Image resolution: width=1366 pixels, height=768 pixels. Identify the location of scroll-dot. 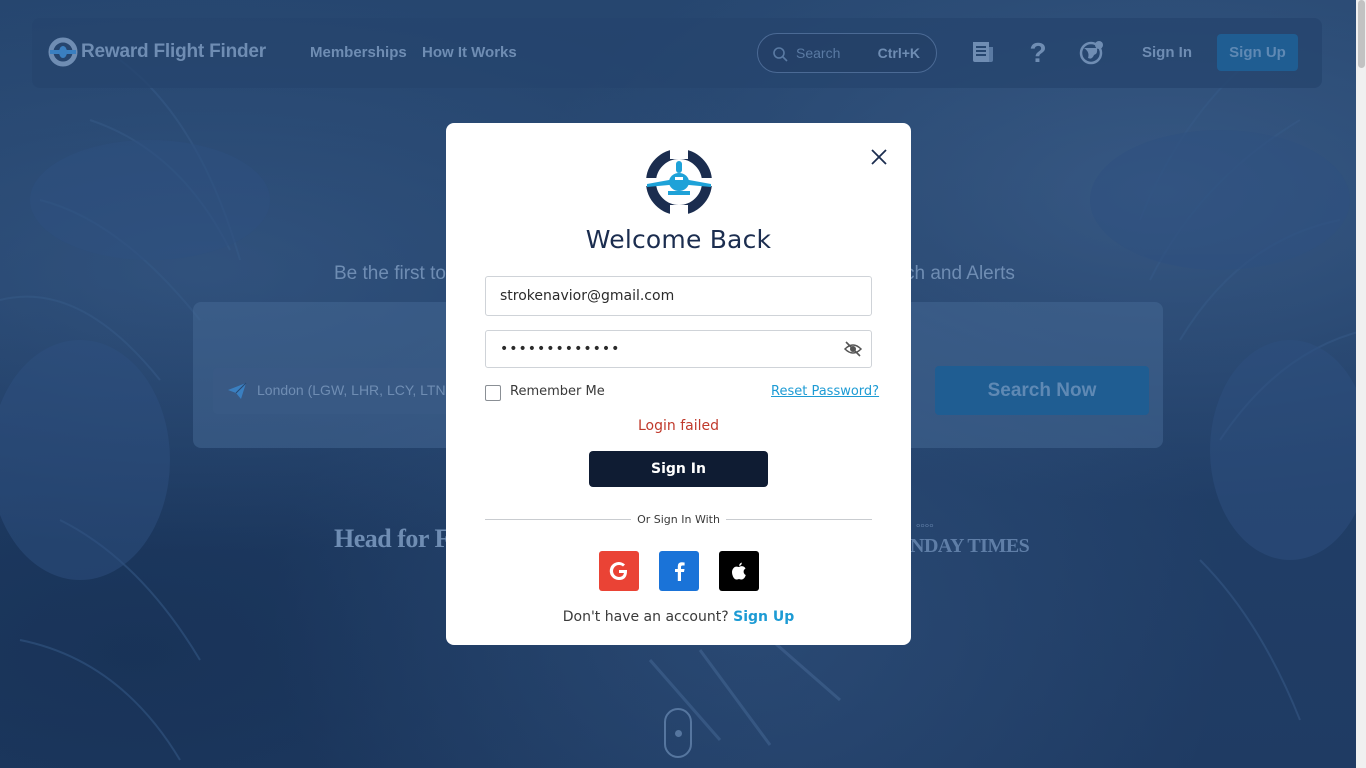
(678, 733).